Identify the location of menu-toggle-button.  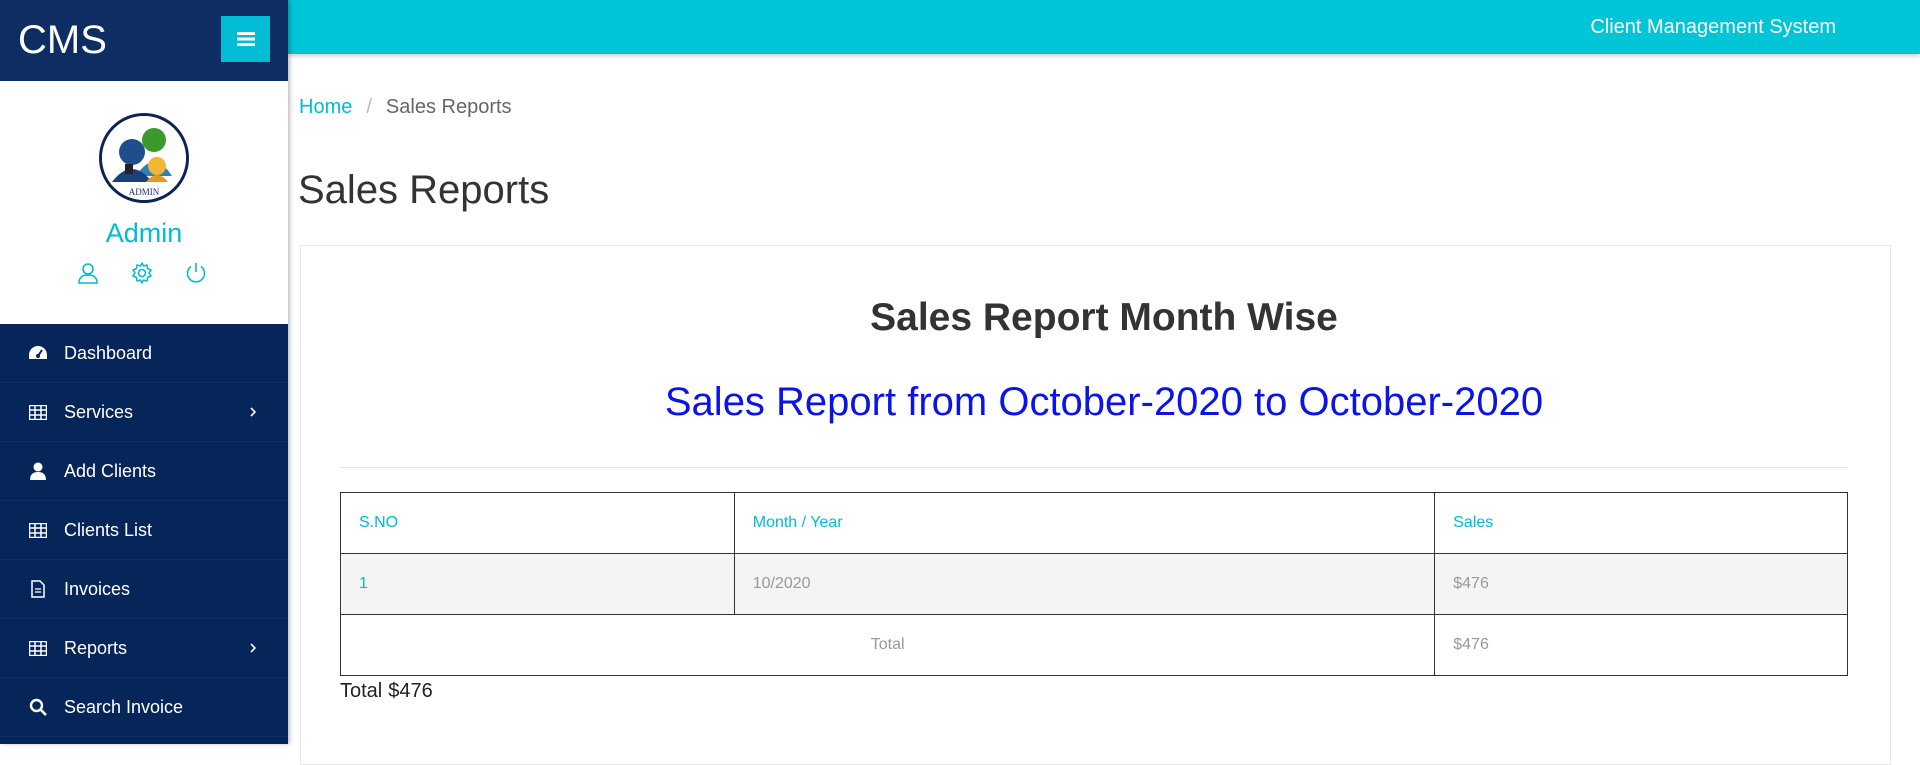
(245, 39).